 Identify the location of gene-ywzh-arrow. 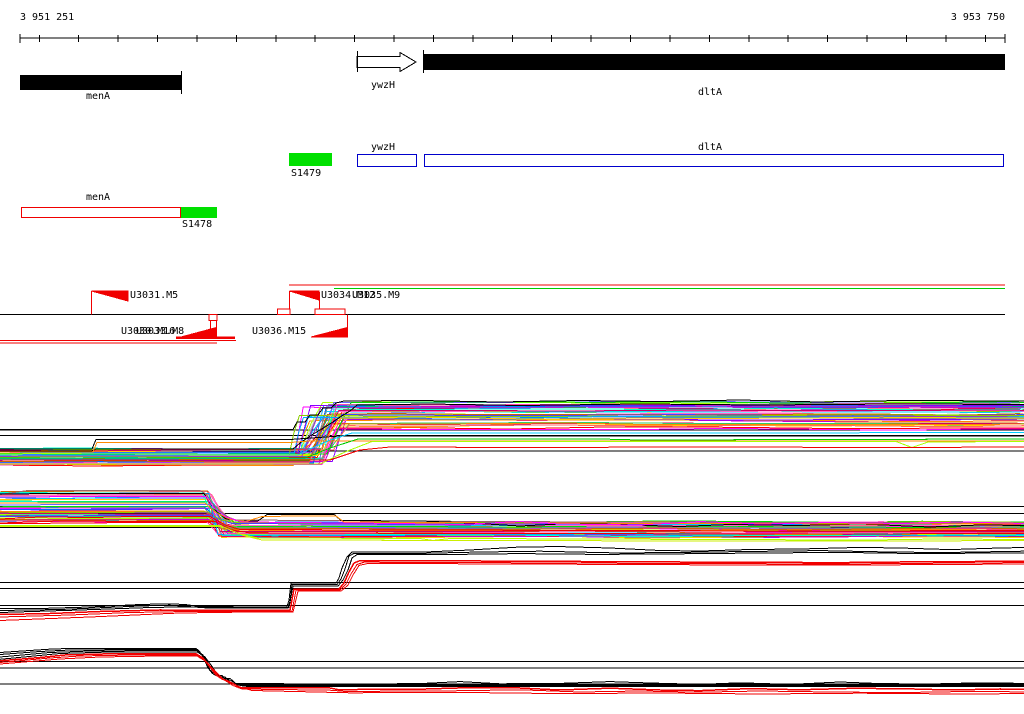
(386, 62).